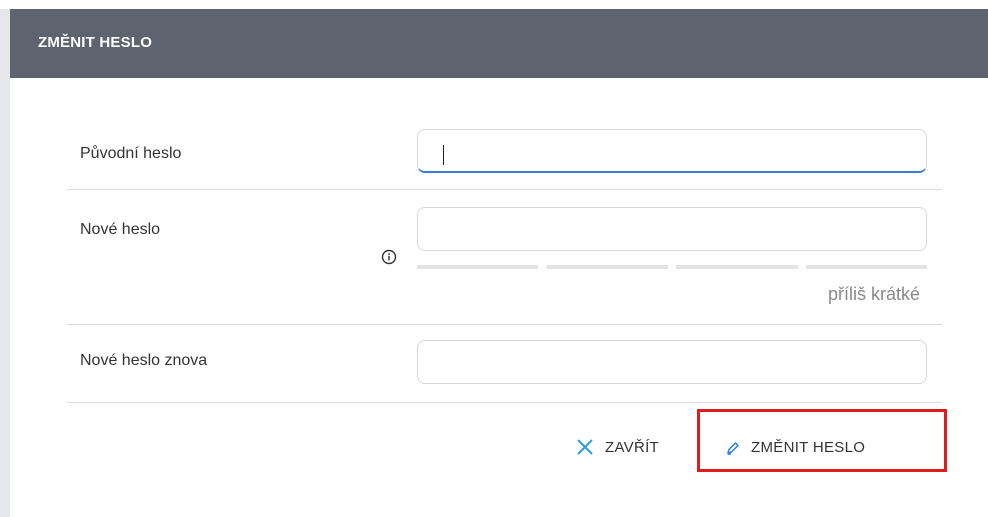 This screenshot has height=517, width=988. Describe the element at coordinates (120, 229) in the screenshot. I see `new-password-label: Nové heslo` at that location.